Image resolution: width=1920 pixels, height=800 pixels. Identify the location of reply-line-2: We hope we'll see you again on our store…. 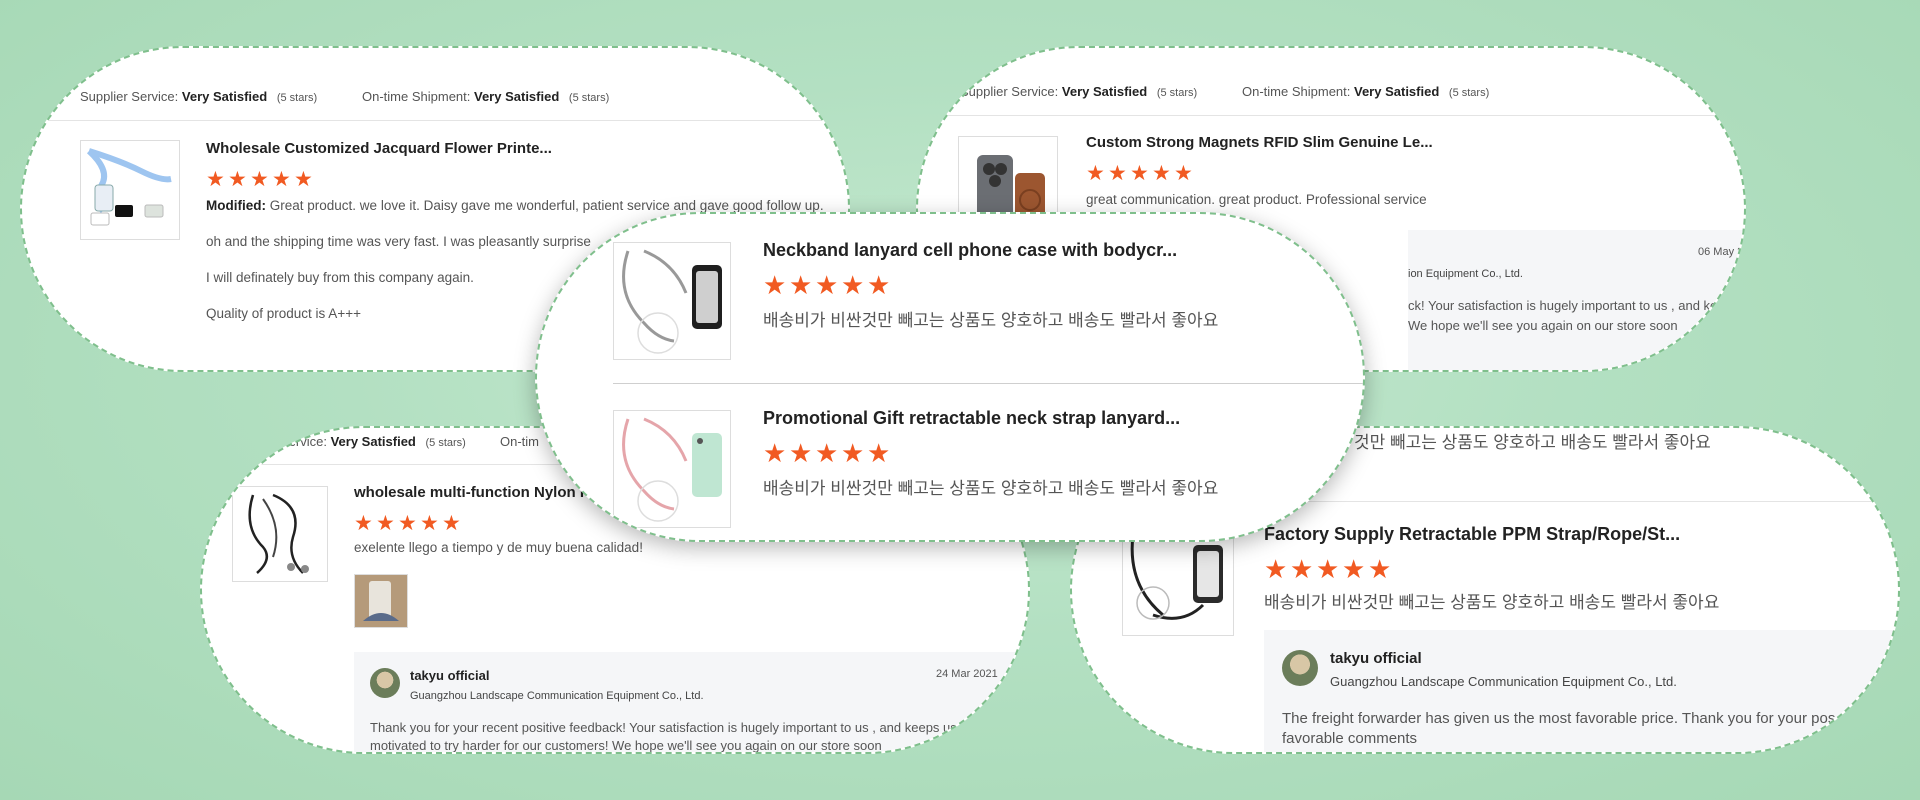
(1543, 325).